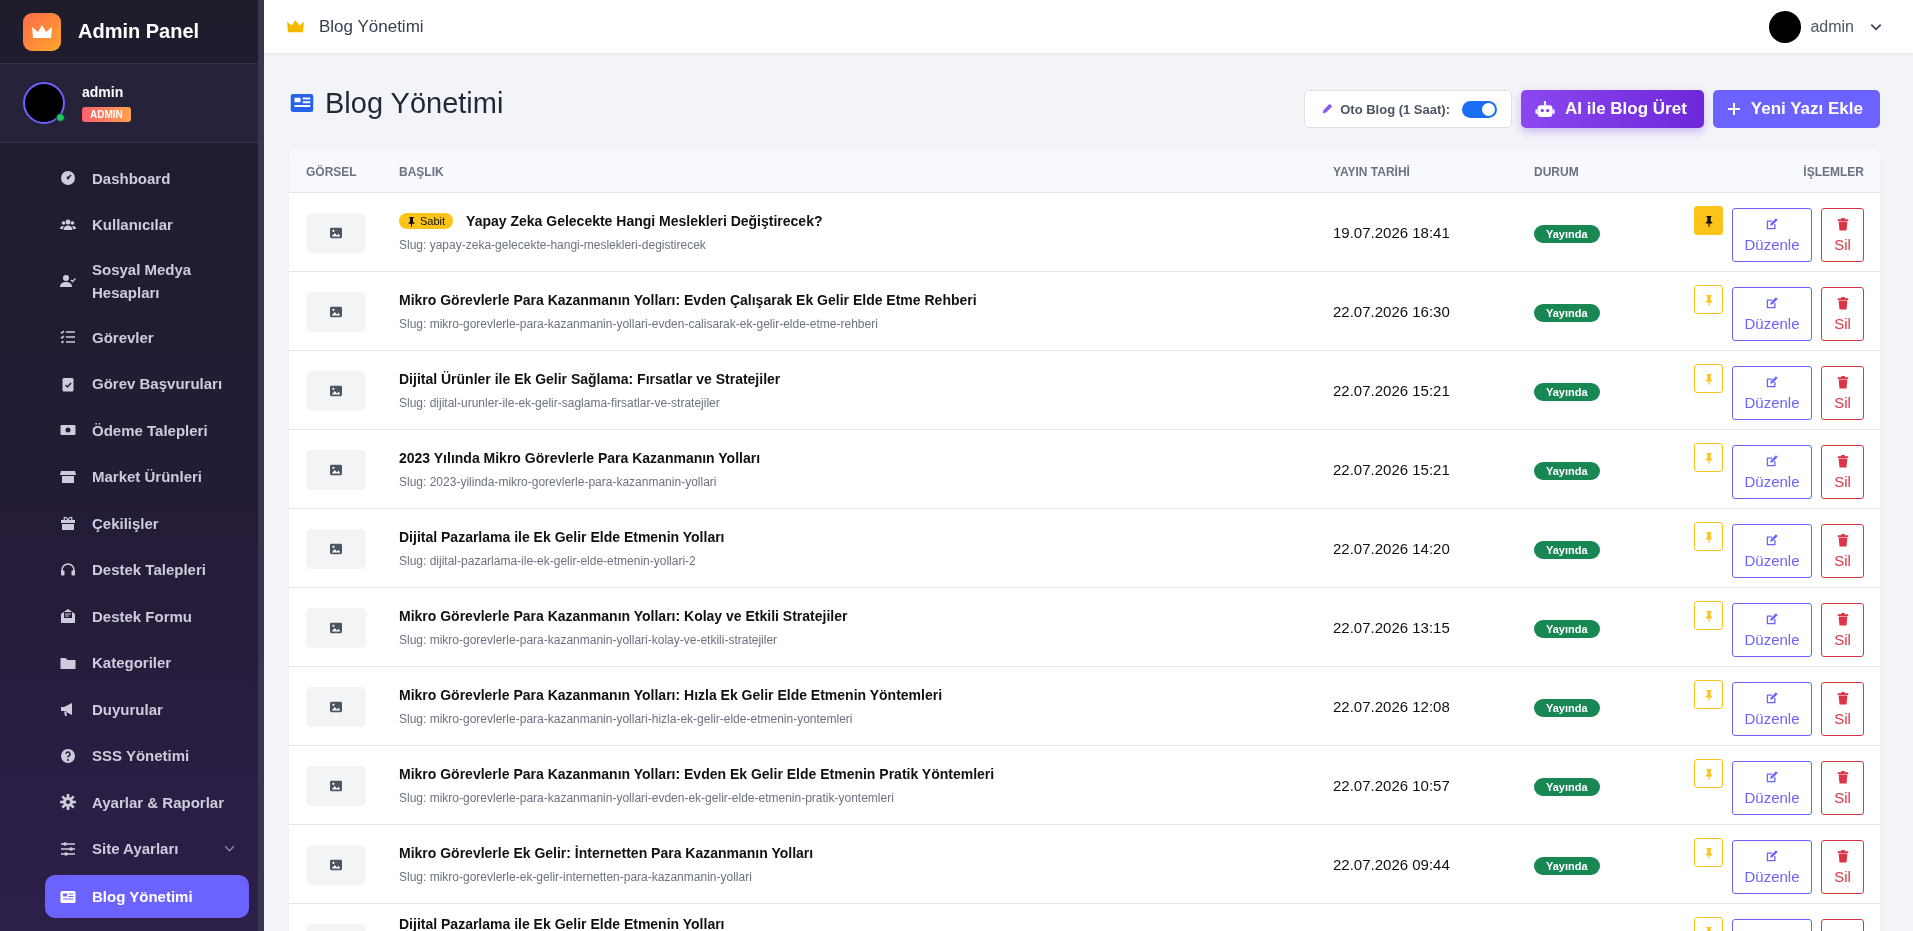 The height and width of the screenshot is (931, 1913). Describe the element at coordinates (1708, 220) in the screenshot. I see `pin-button` at that location.